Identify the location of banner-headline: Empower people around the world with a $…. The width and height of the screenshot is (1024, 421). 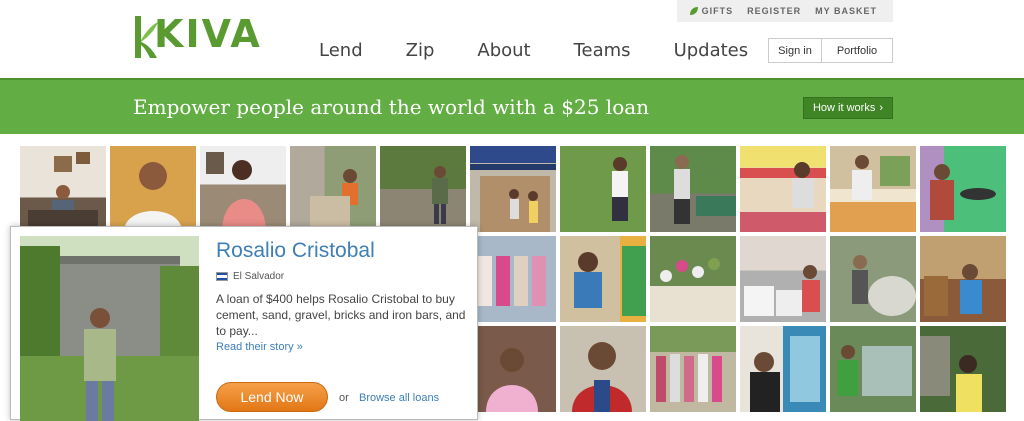
(391, 107).